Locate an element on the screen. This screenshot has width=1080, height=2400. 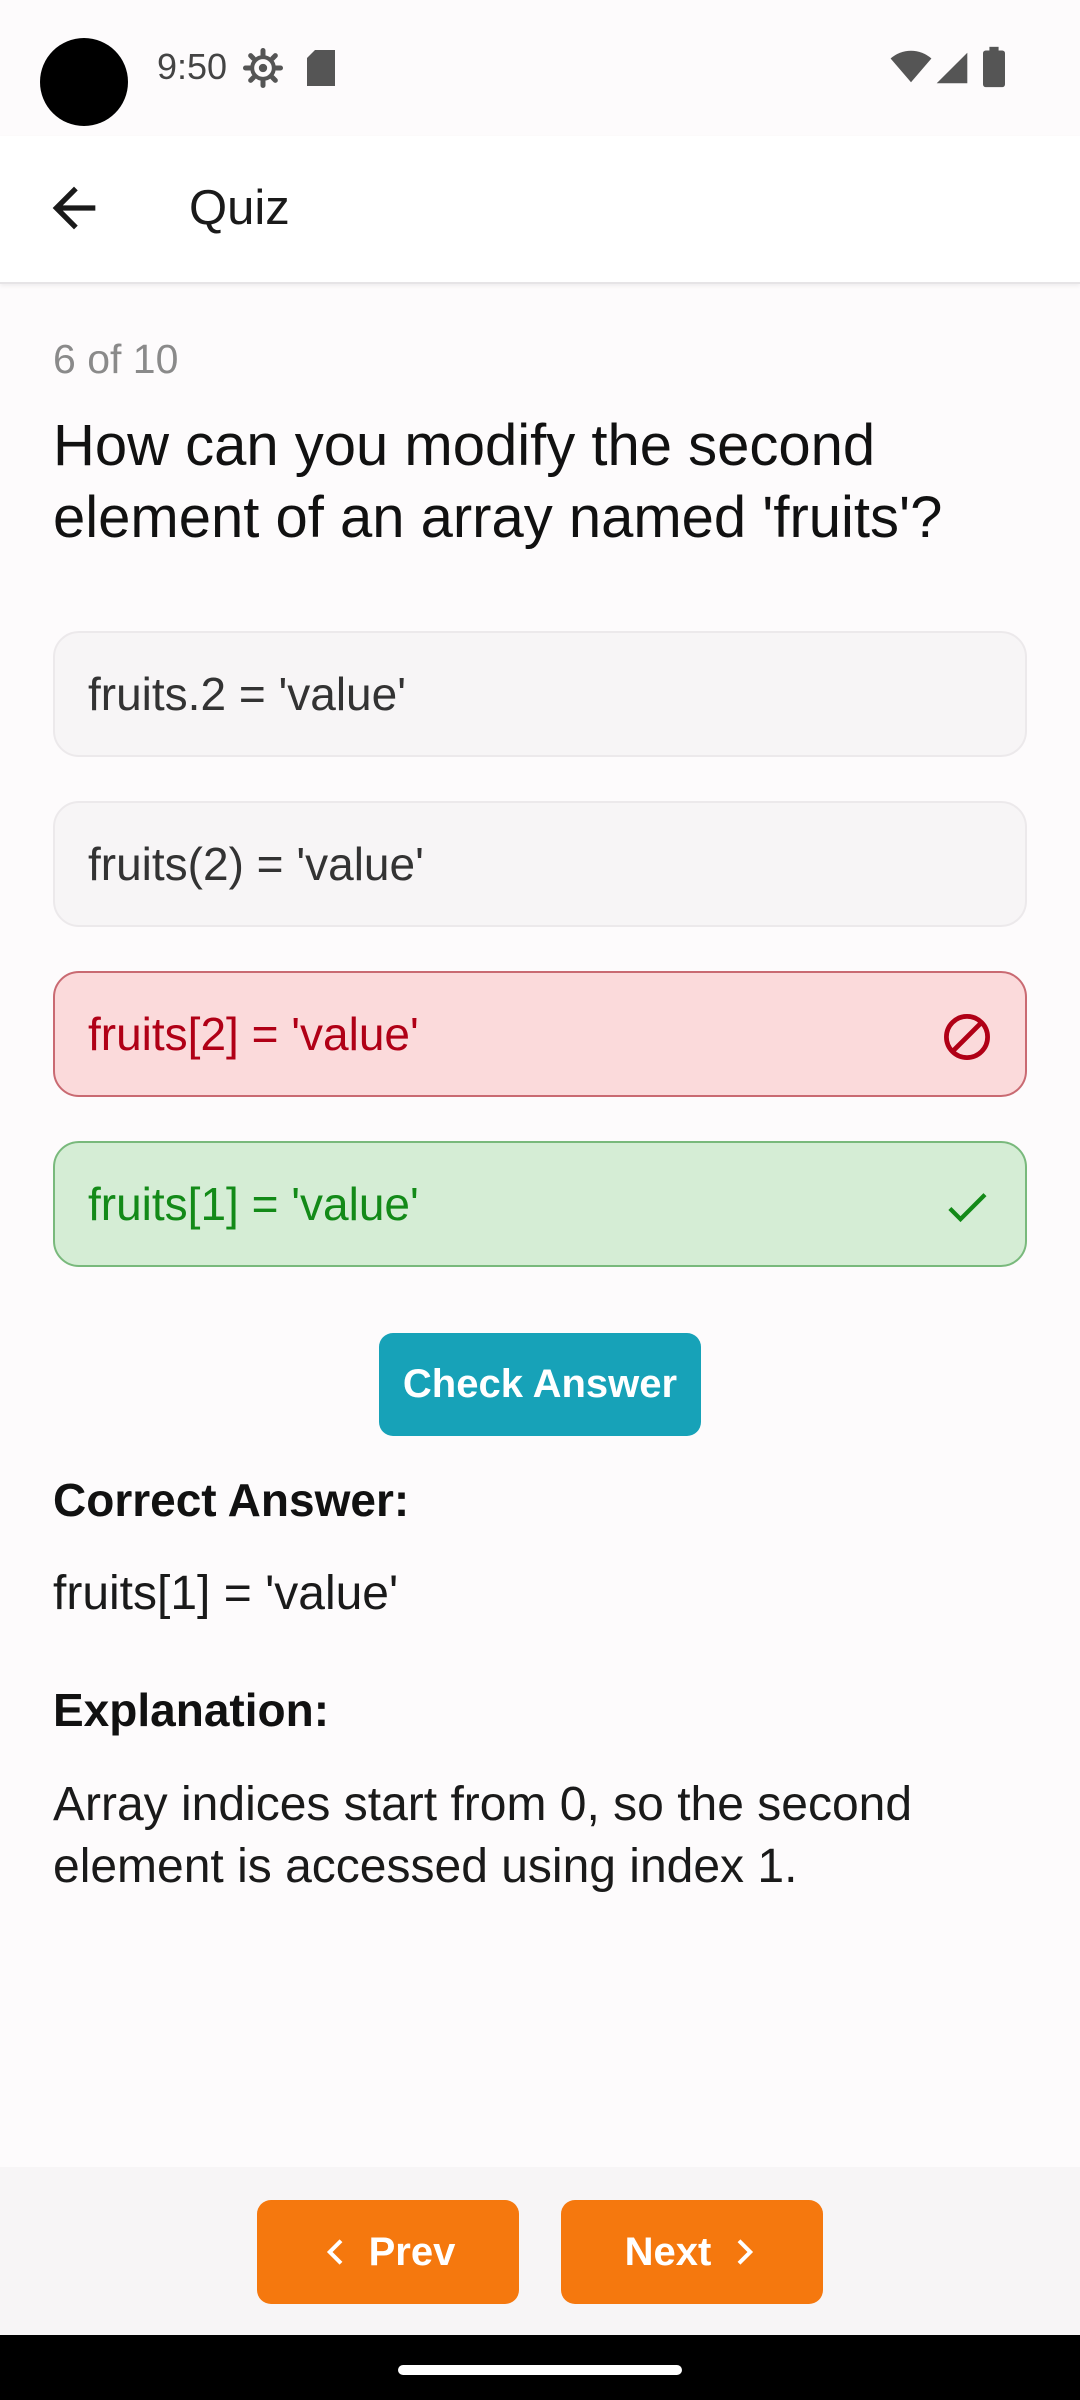
system-gesture-bar is located at coordinates (540, 2367).